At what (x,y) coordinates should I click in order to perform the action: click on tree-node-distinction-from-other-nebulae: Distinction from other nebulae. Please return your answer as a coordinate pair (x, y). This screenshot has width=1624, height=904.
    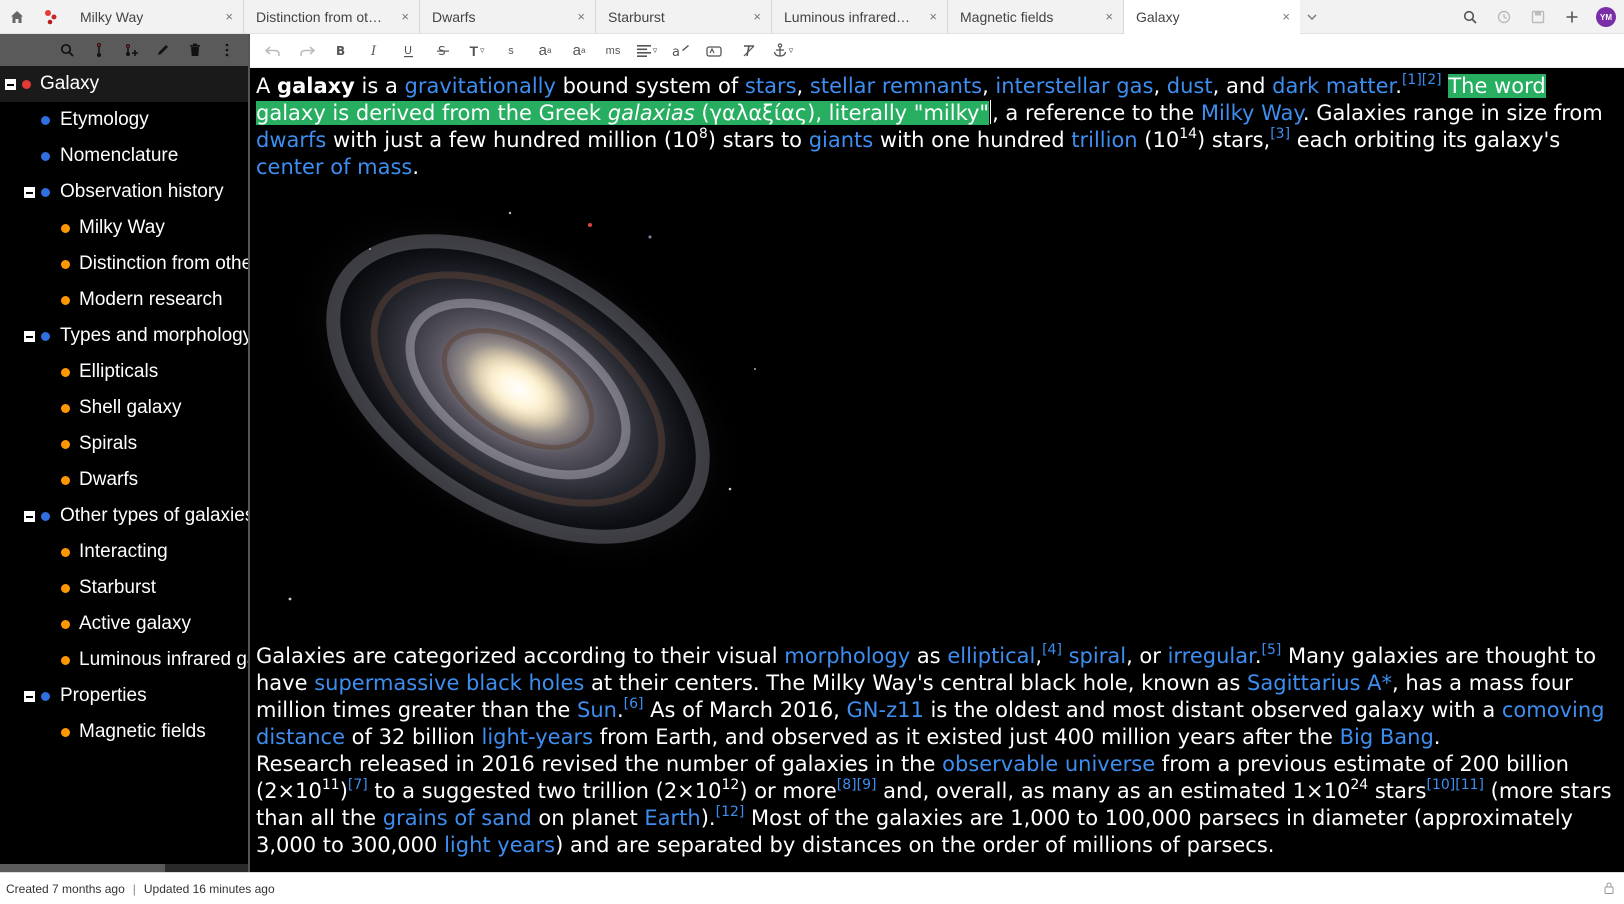
    Looking at the image, I should click on (124, 264).